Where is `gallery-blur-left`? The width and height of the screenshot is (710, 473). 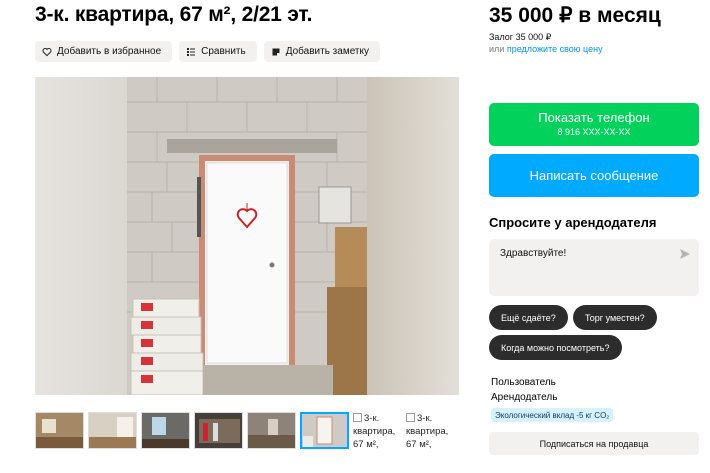 gallery-blur-left is located at coordinates (81, 236).